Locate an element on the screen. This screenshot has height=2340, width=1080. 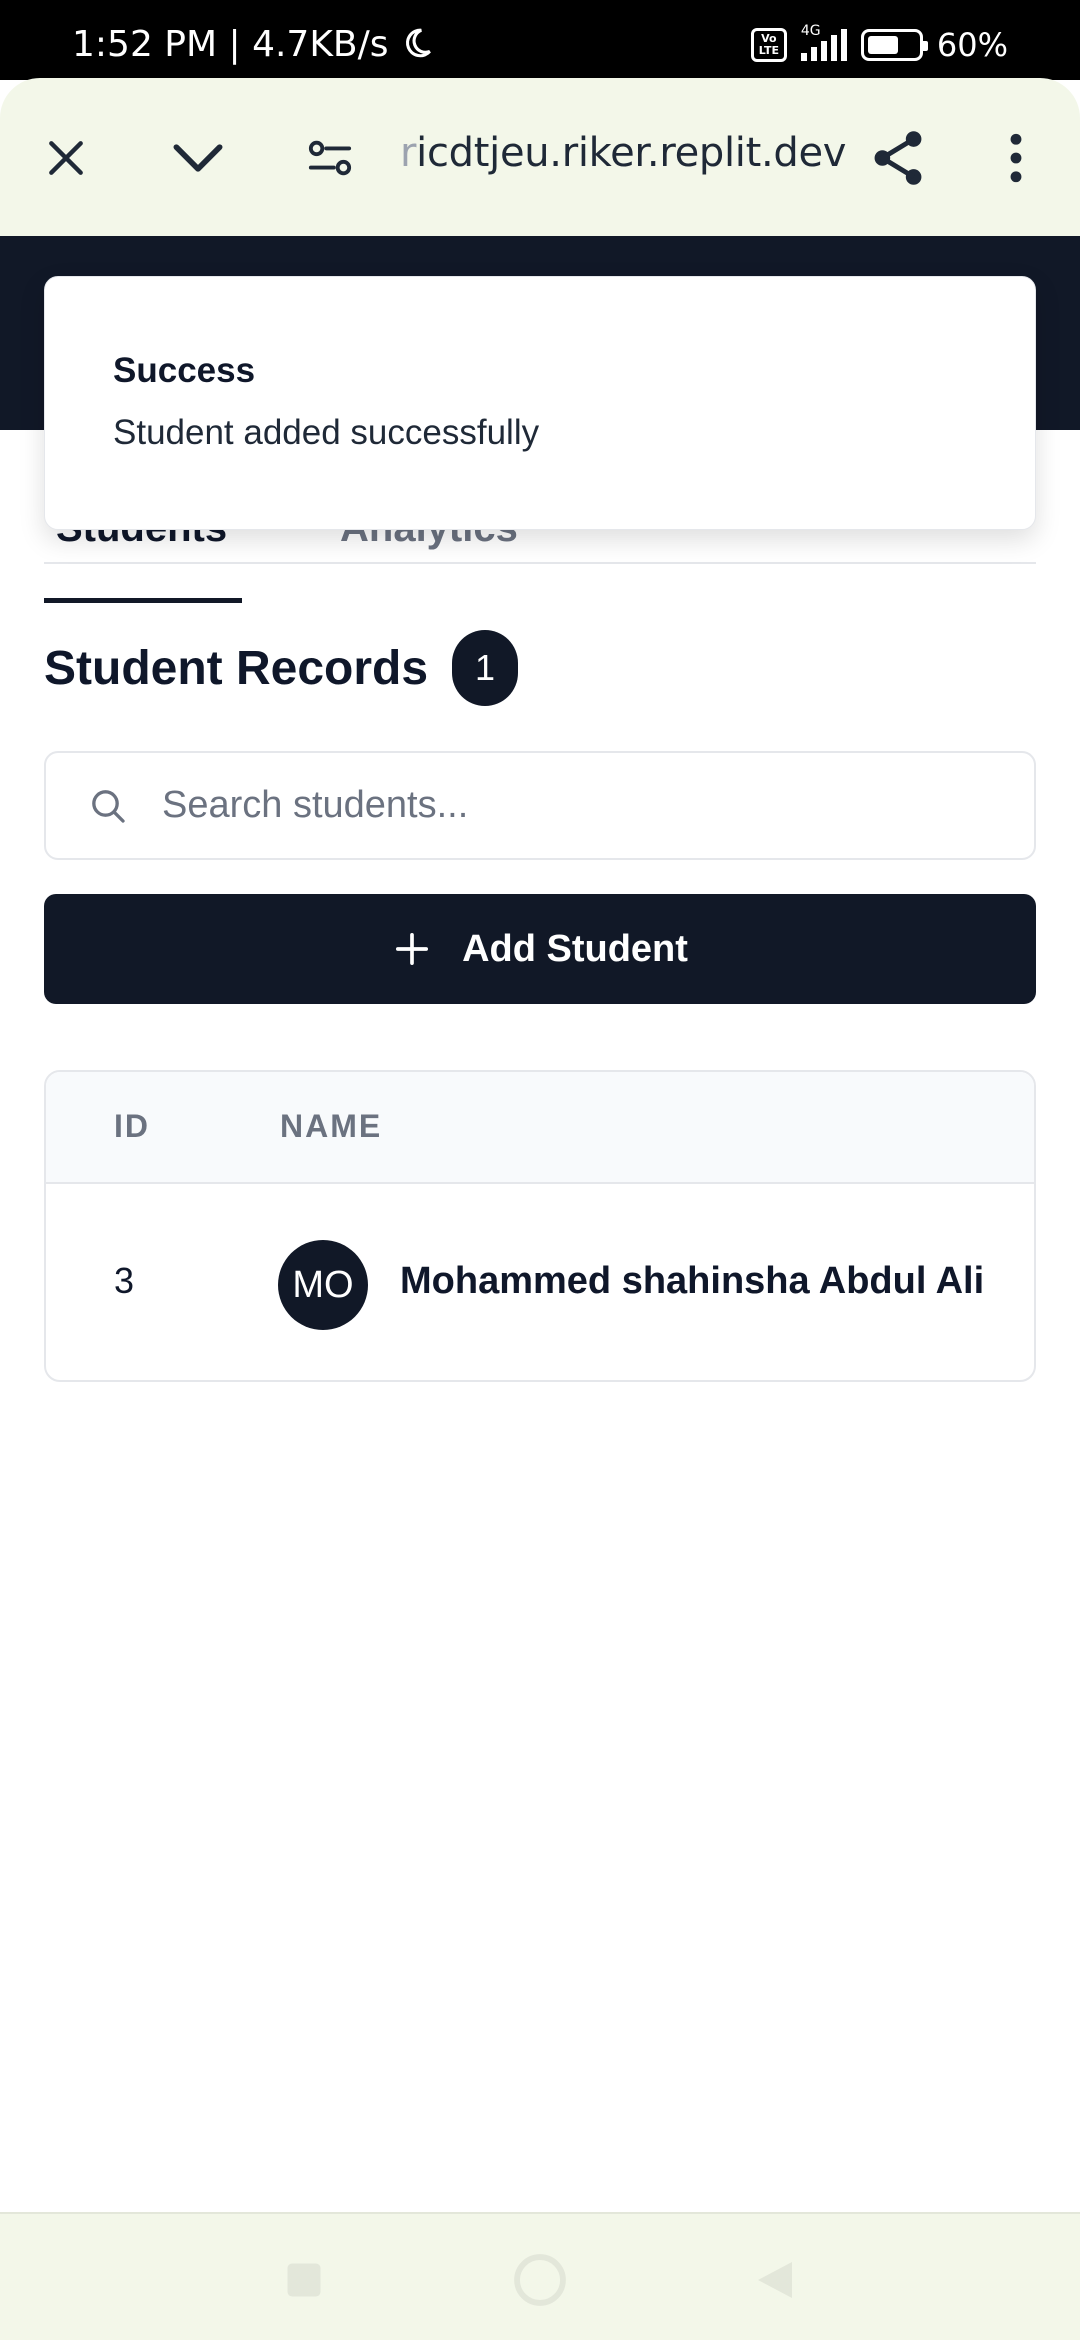
toast-message: Student added successfully is located at coordinates (326, 432).